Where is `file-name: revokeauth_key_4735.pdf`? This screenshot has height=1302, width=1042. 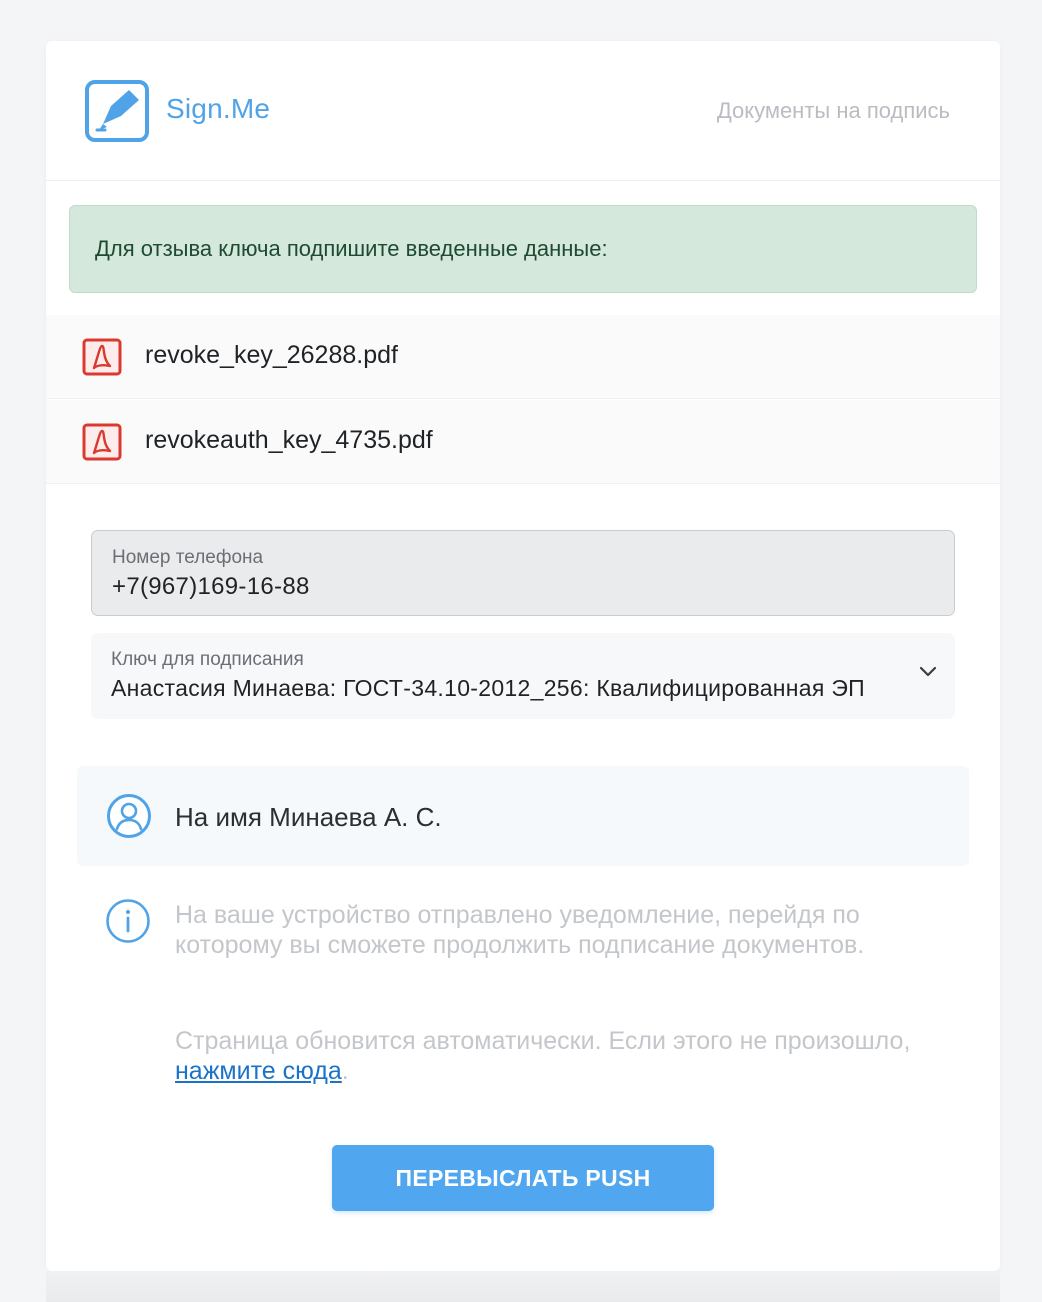
file-name: revokeauth_key_4735.pdf is located at coordinates (289, 440).